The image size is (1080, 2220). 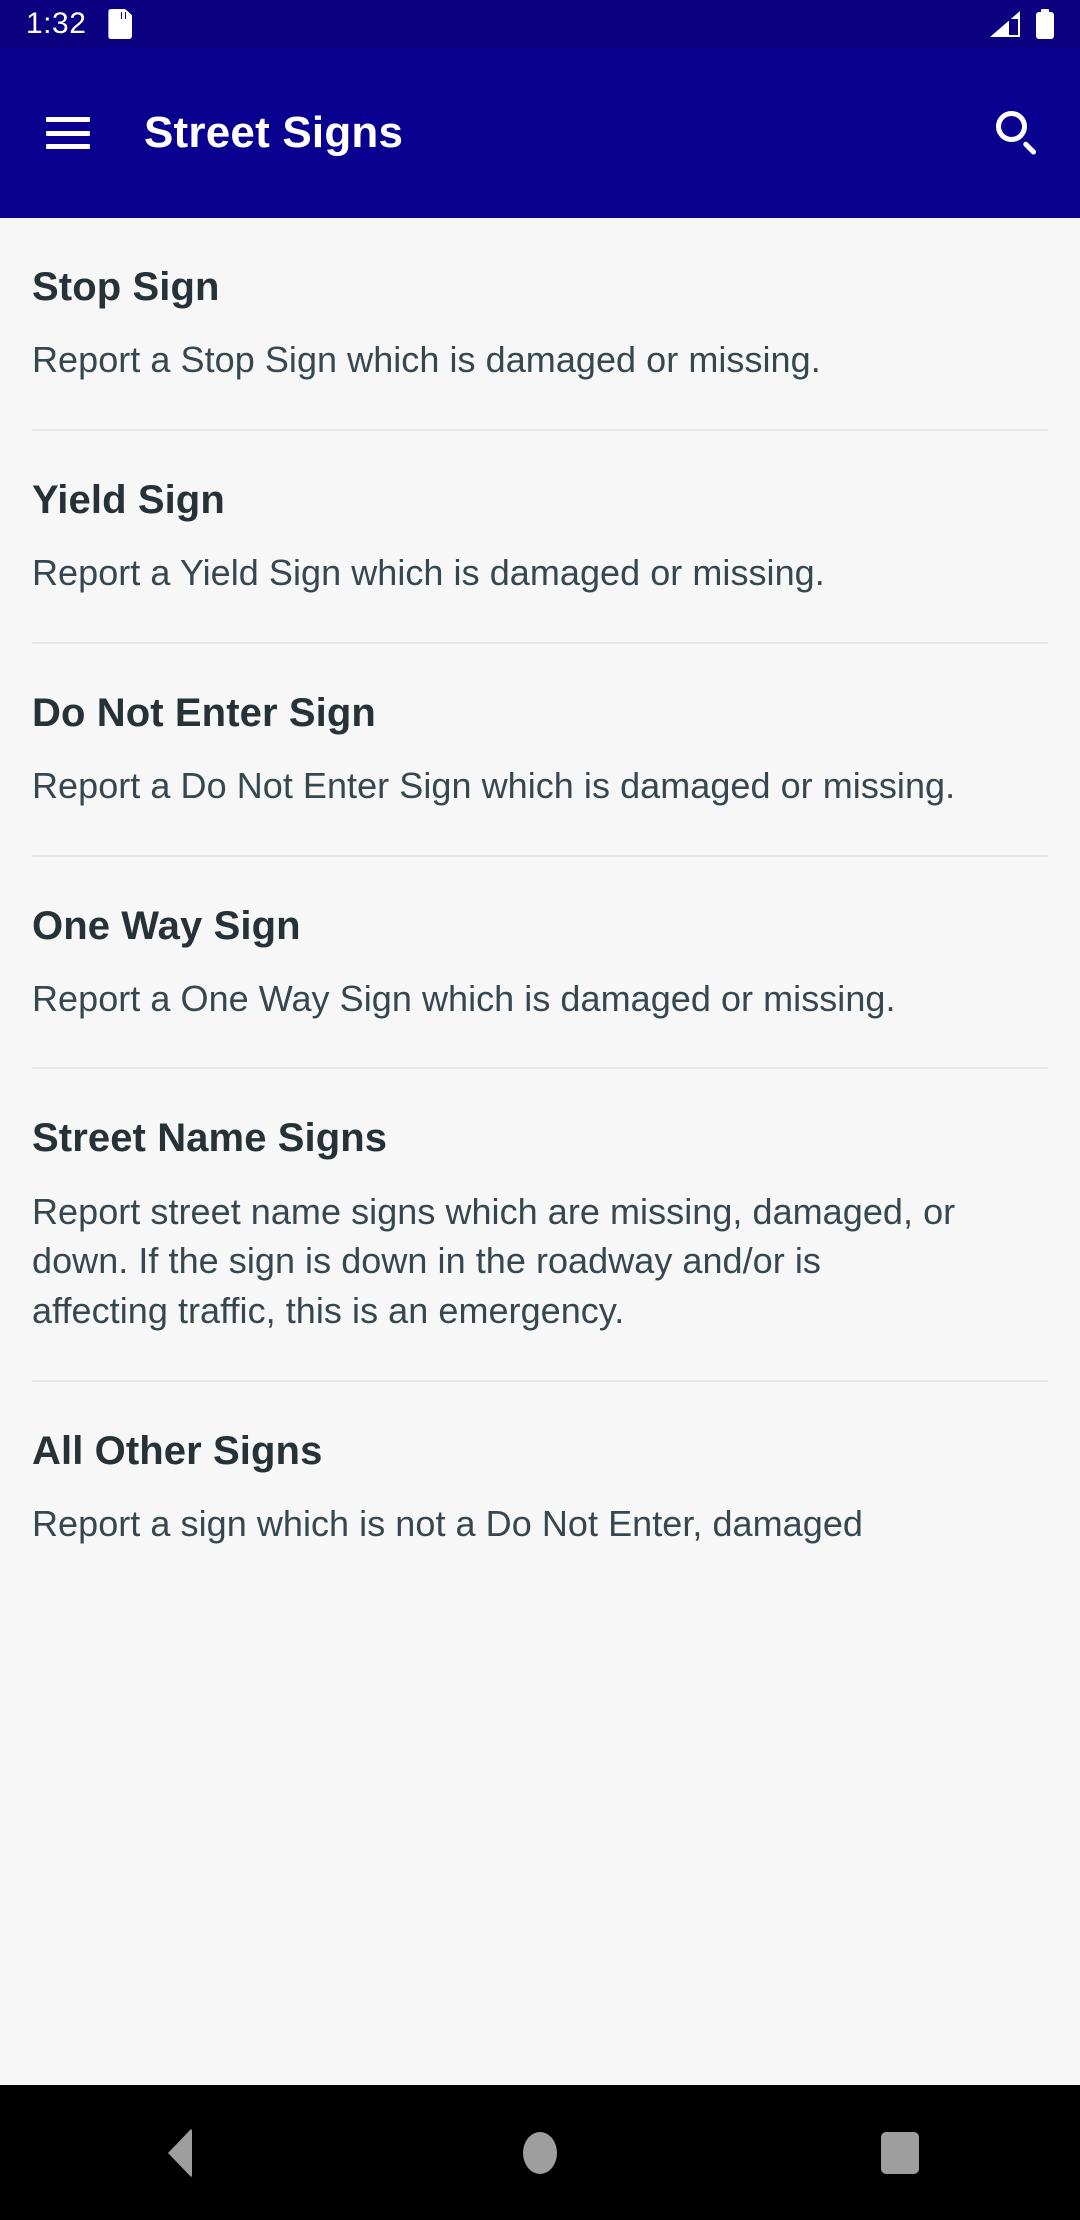 I want to click on system-navigation-bar, so click(x=540, y=2152).